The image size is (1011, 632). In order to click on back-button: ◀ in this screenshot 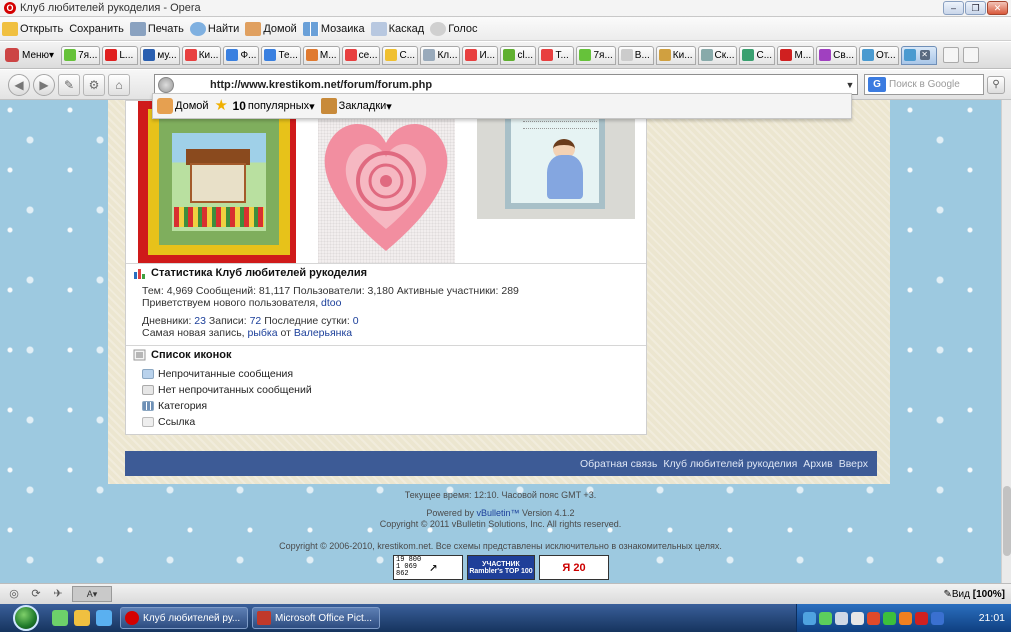, I will do `click(19, 84)`.